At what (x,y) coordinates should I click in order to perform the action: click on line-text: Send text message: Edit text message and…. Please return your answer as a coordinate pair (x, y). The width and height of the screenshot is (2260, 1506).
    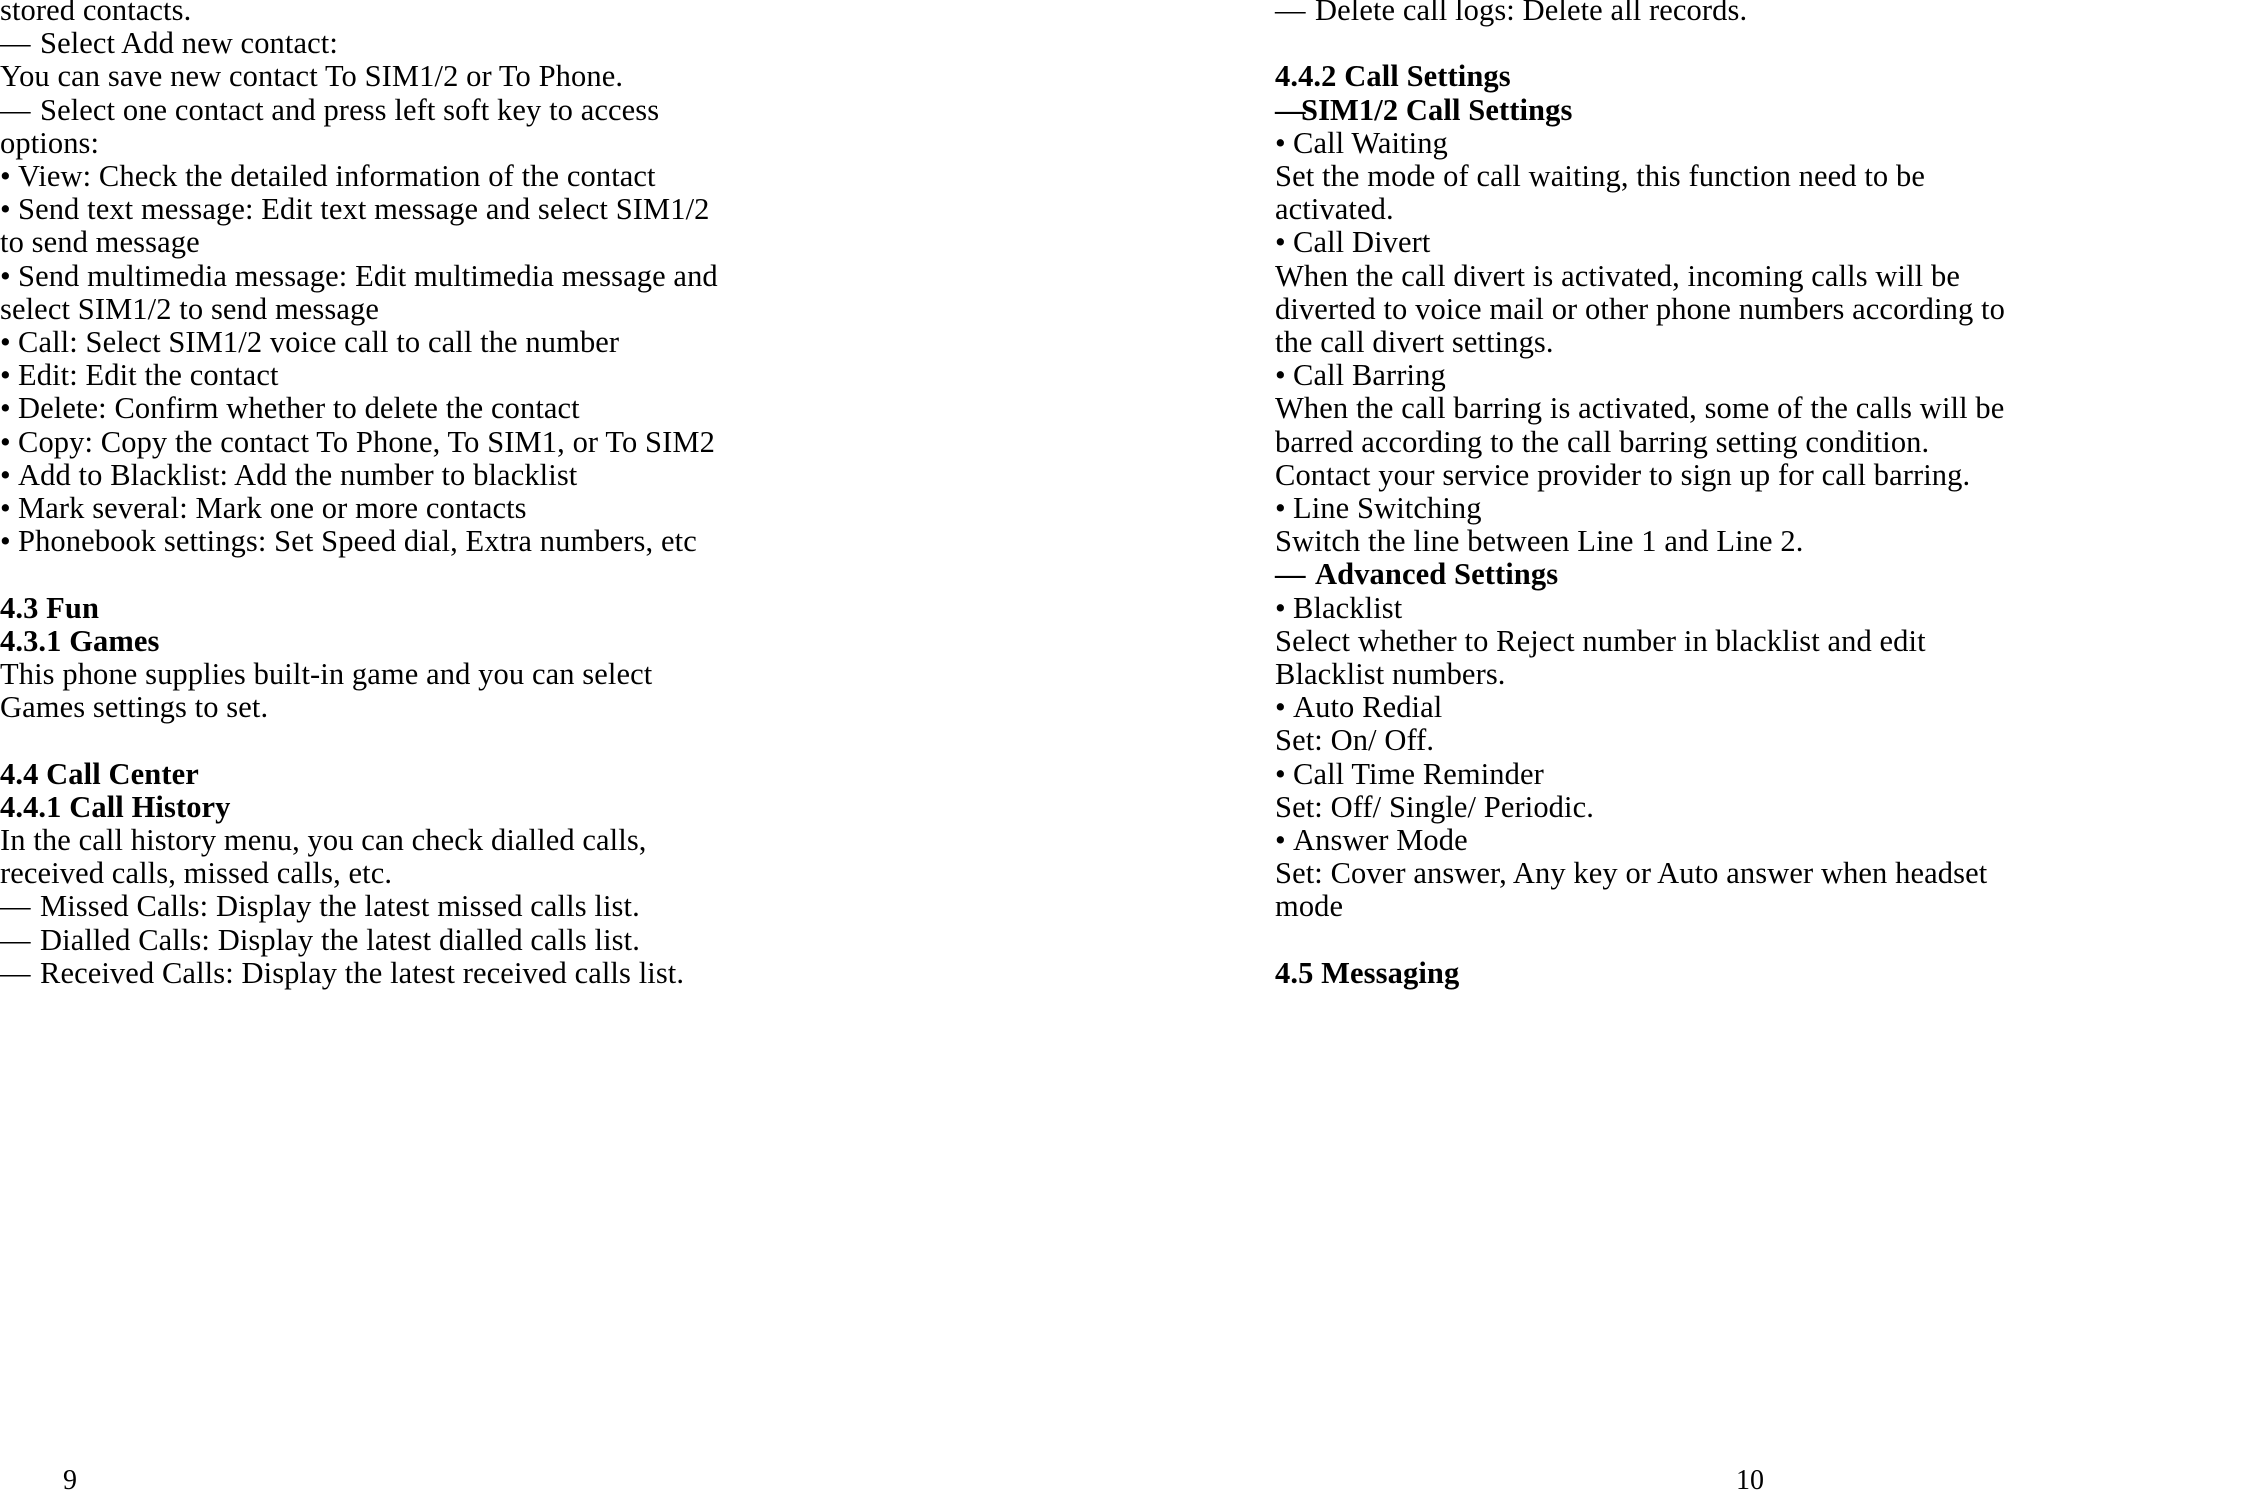
    Looking at the image, I should click on (364, 209).